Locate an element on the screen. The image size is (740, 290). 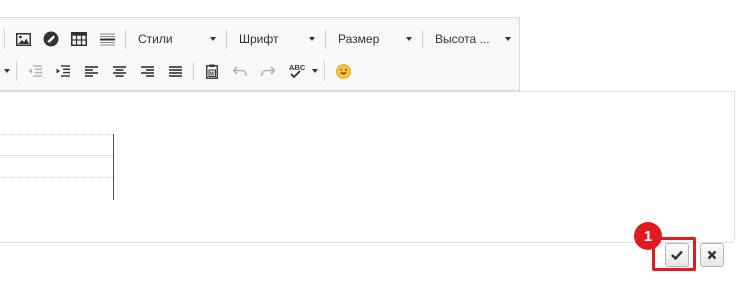
close-icon is located at coordinates (712, 255).